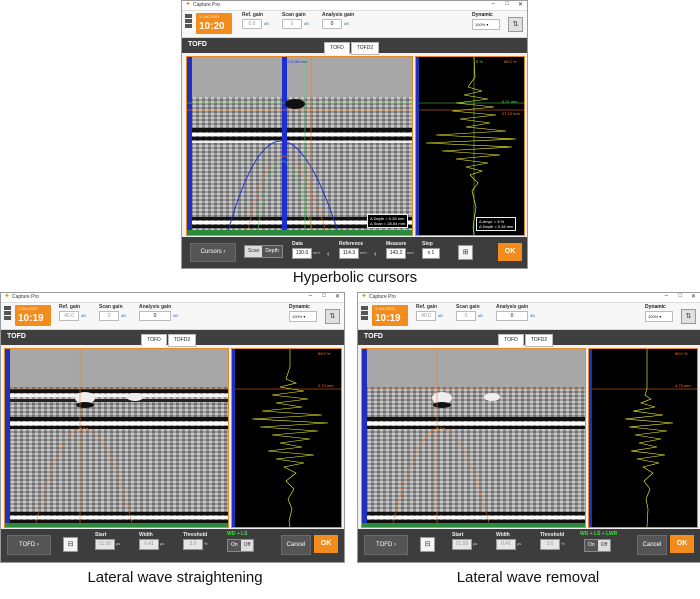  What do you see at coordinates (206, 543) in the screenshot?
I see `threshold-unit: %` at bounding box center [206, 543].